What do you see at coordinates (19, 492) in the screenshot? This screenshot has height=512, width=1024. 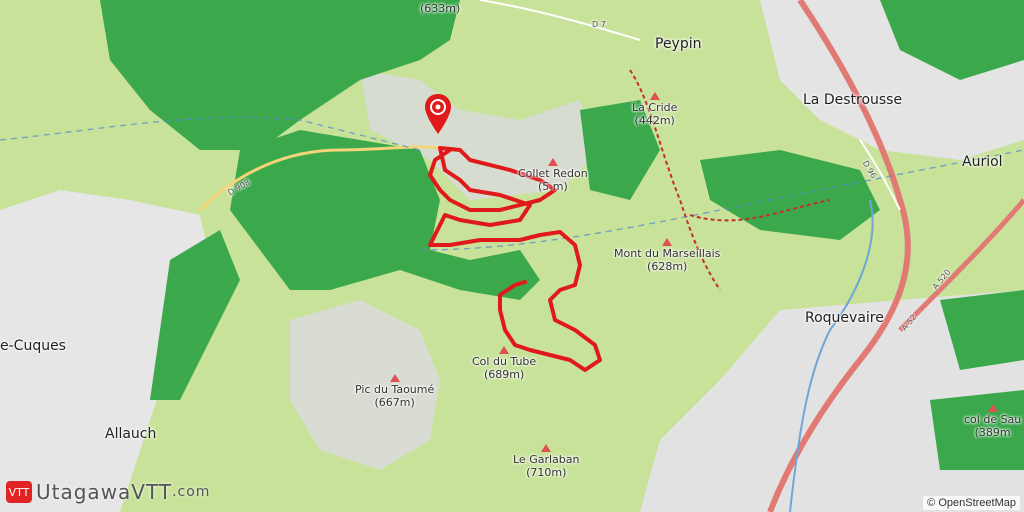 I see `vtt-badge-icon: VTT` at bounding box center [19, 492].